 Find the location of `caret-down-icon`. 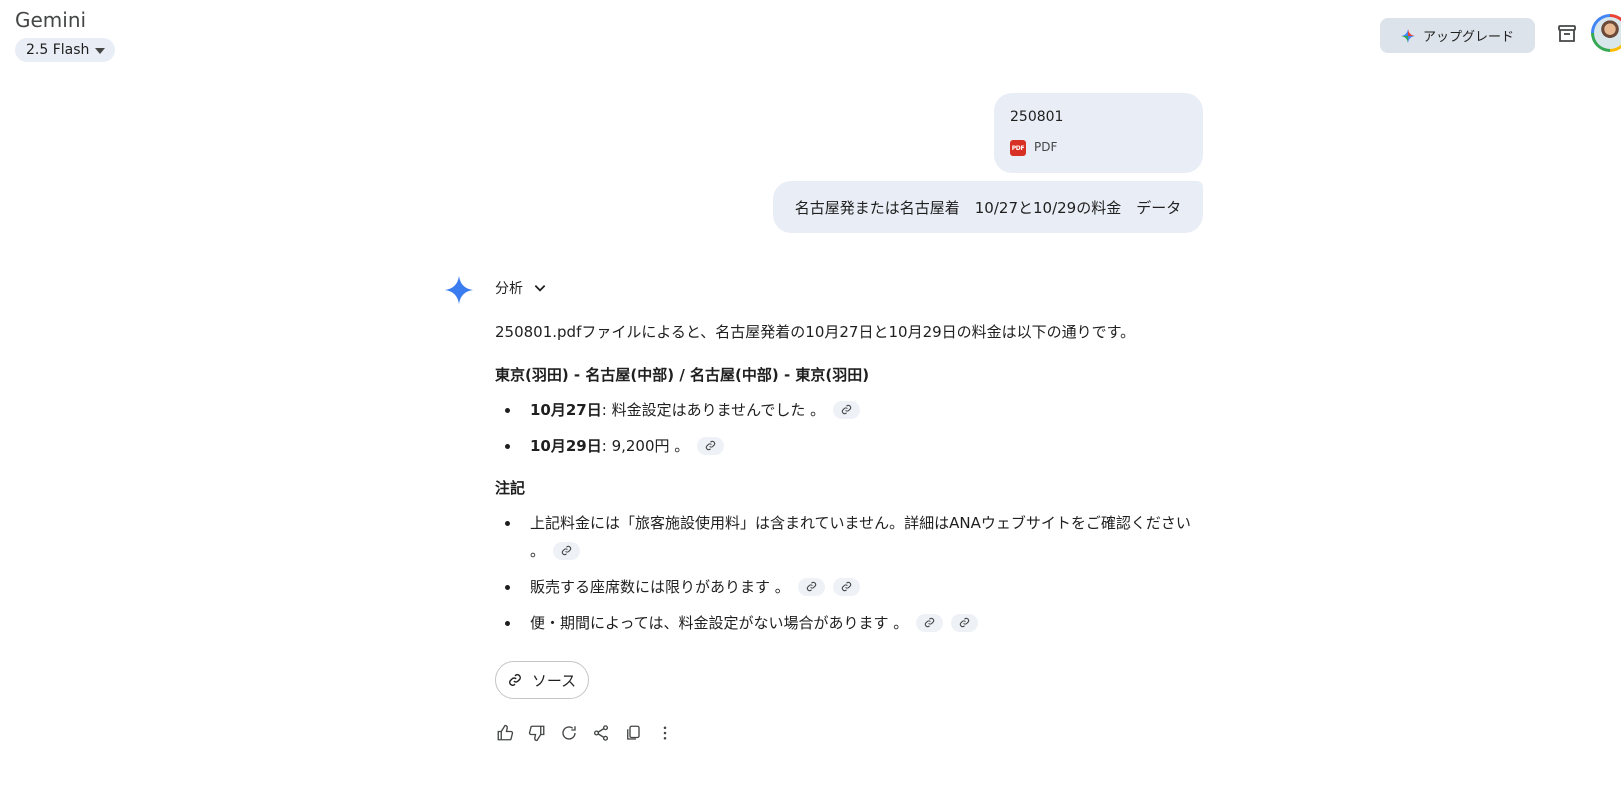

caret-down-icon is located at coordinates (100, 51).